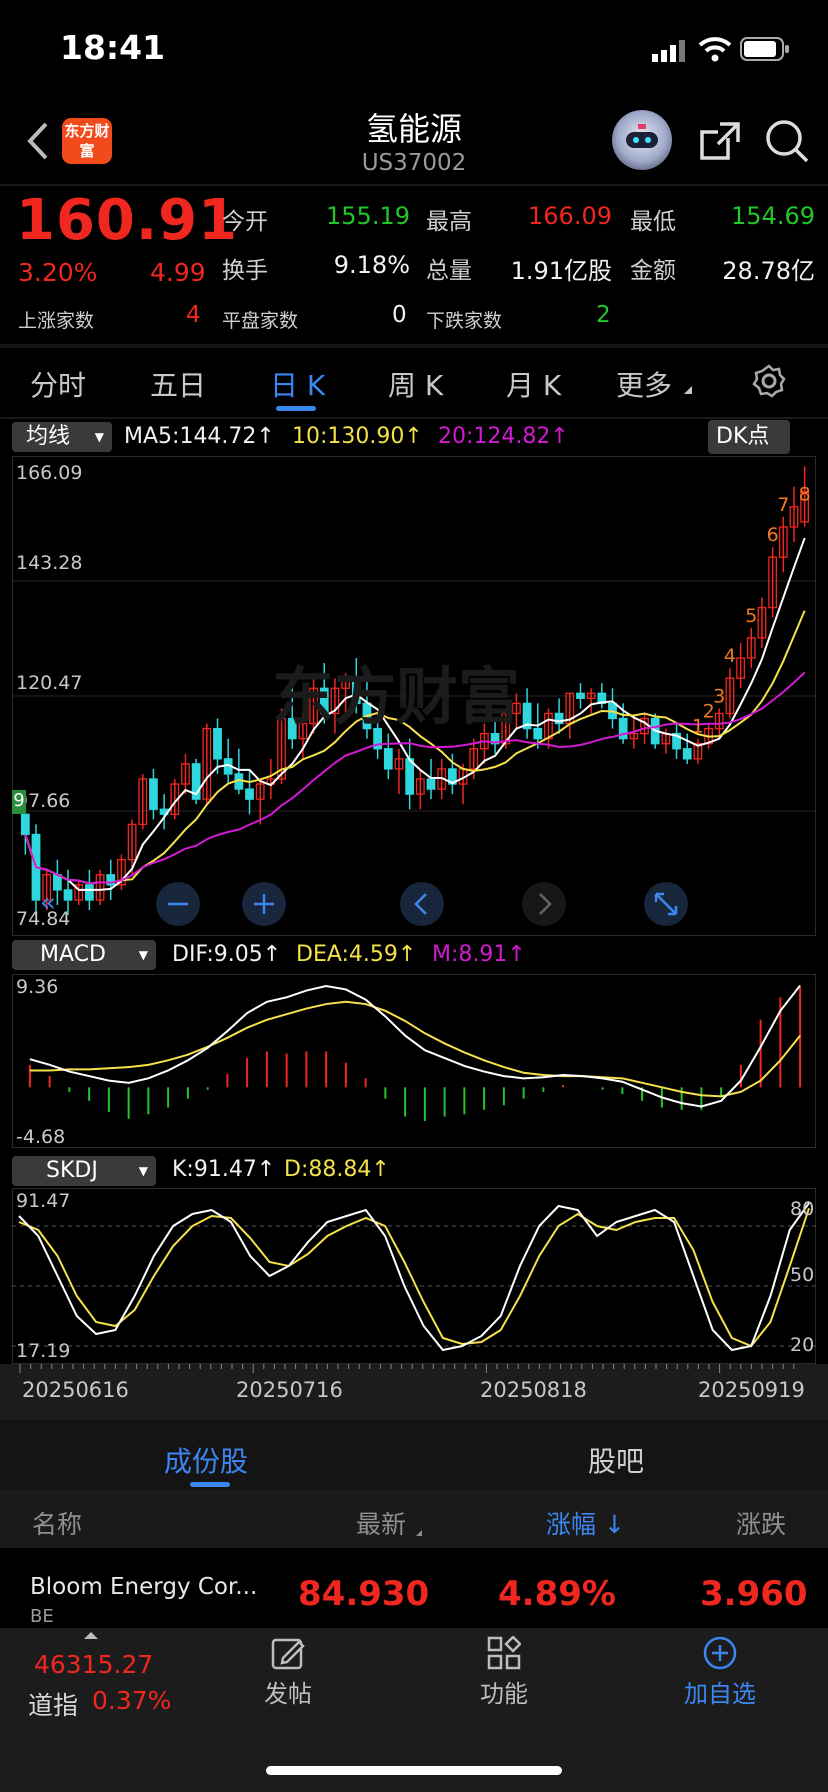 The width and height of the screenshot is (828, 1792). I want to click on macd-dea-value: DEA:4.59↑, so click(356, 954).